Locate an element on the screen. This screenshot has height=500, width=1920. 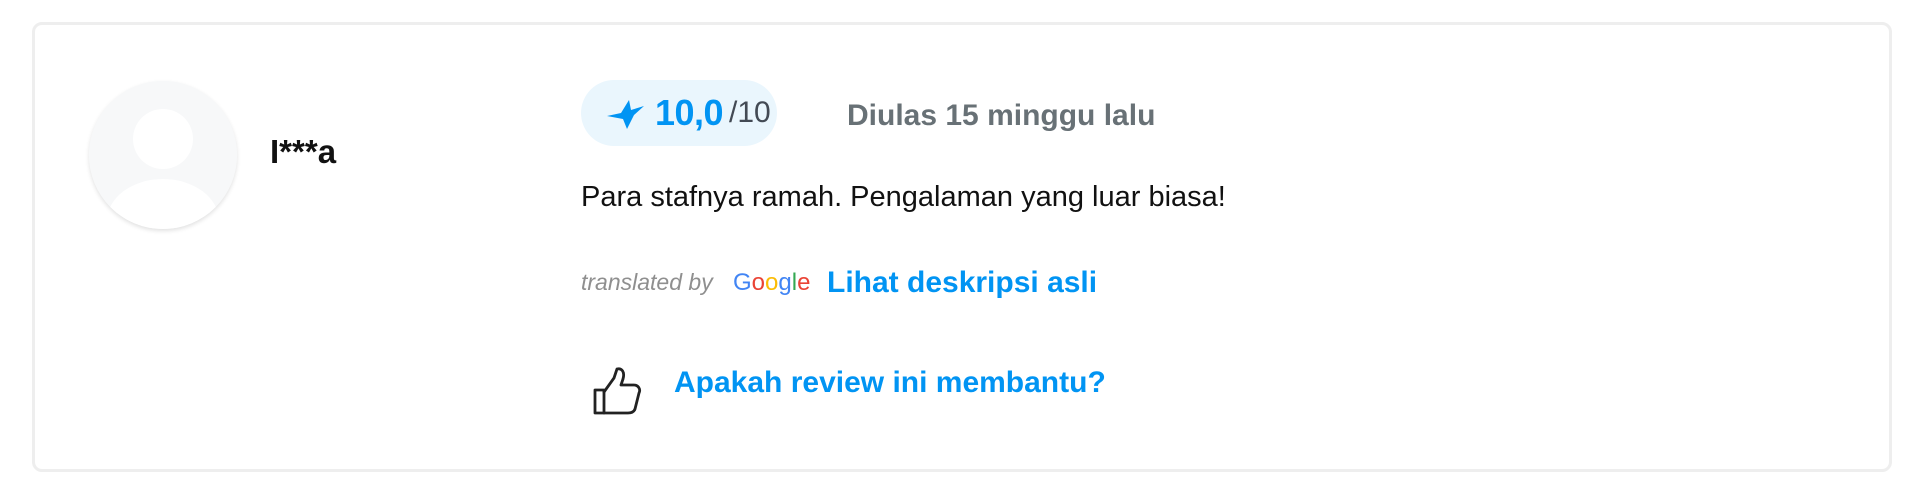
helpful-review-link: Apakah review ini membantu? is located at coordinates (890, 383).